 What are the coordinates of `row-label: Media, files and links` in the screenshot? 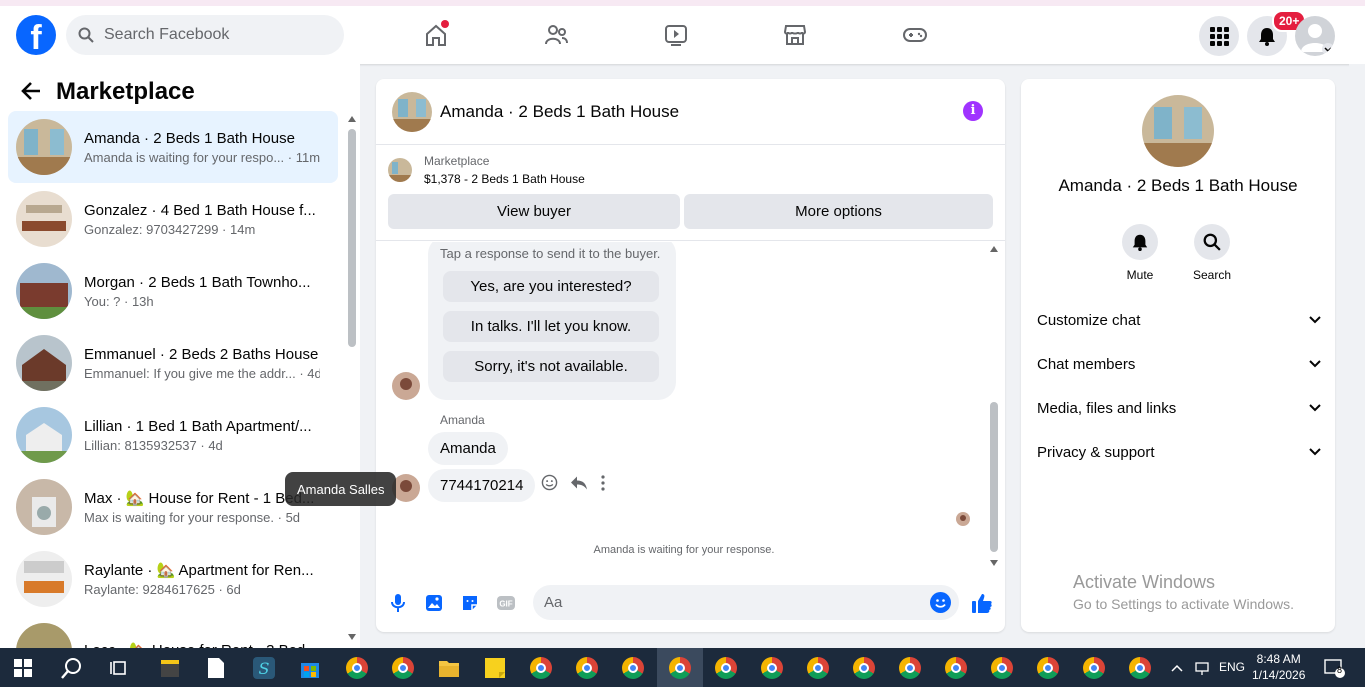 It's located at (1107, 408).